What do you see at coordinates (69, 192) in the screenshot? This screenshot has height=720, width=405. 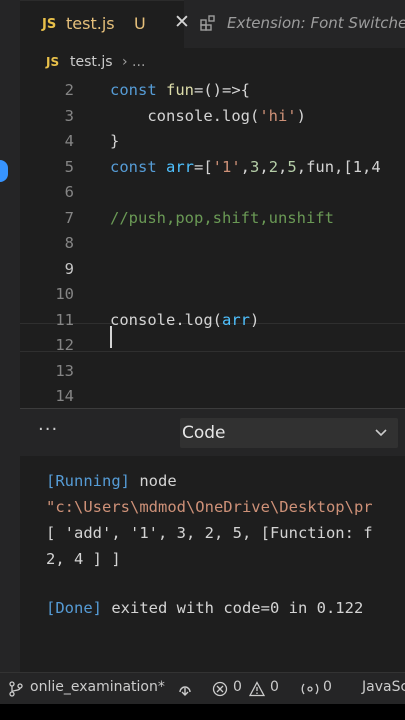 I see `line-number: 6` at bounding box center [69, 192].